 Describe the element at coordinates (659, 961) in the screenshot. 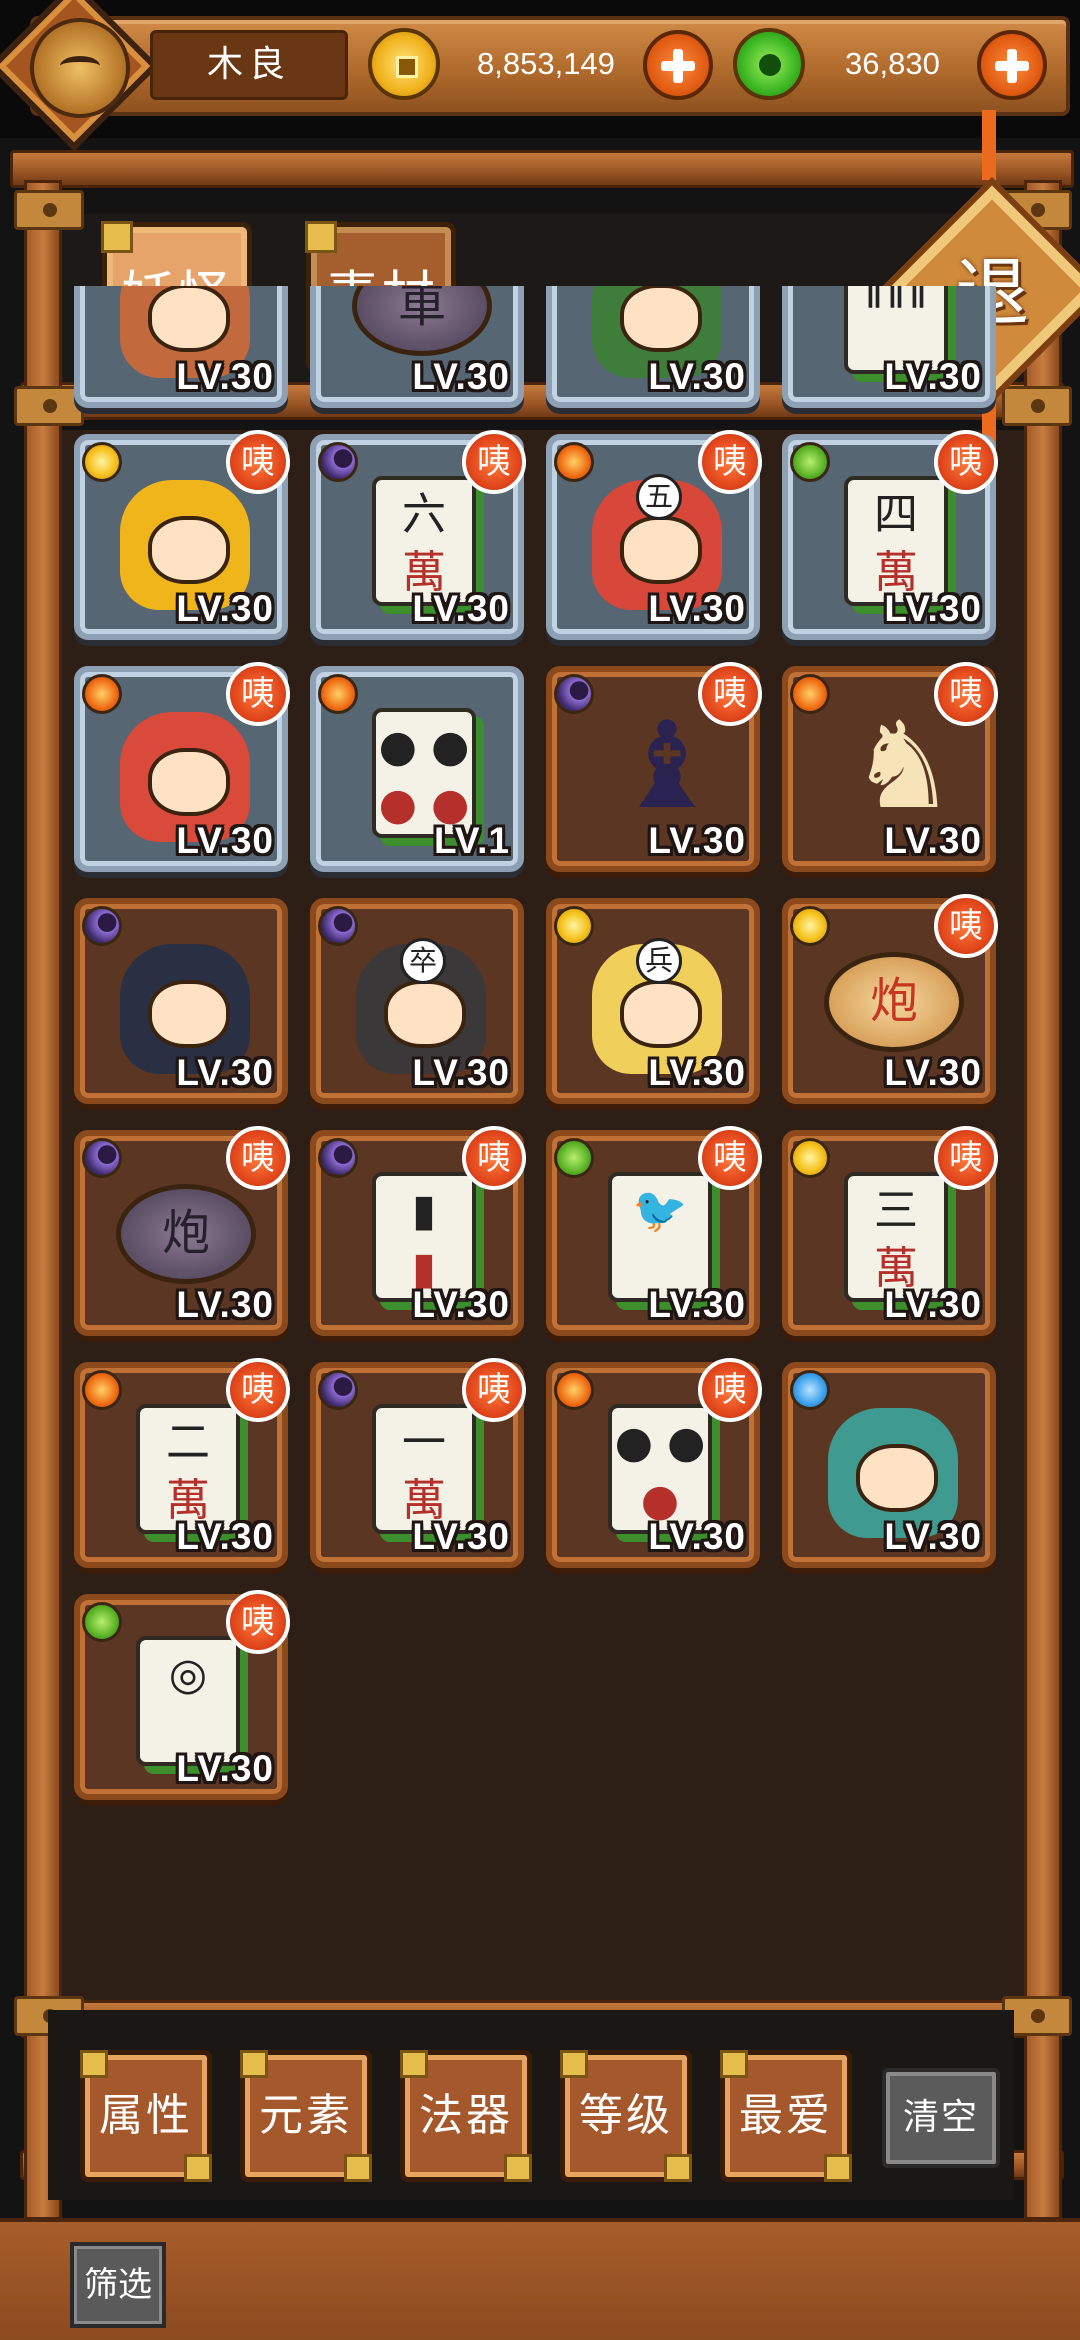

I see `character-hat-emblem: 兵` at that location.